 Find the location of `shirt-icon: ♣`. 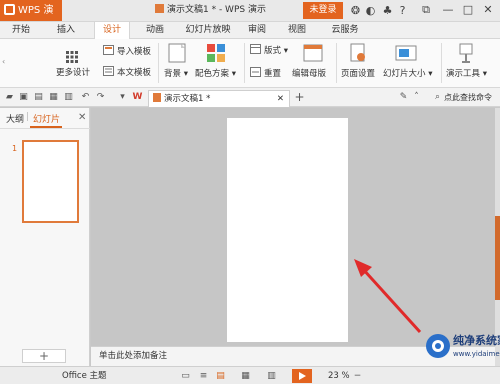

shirt-icon: ♣ is located at coordinates (387, 10).